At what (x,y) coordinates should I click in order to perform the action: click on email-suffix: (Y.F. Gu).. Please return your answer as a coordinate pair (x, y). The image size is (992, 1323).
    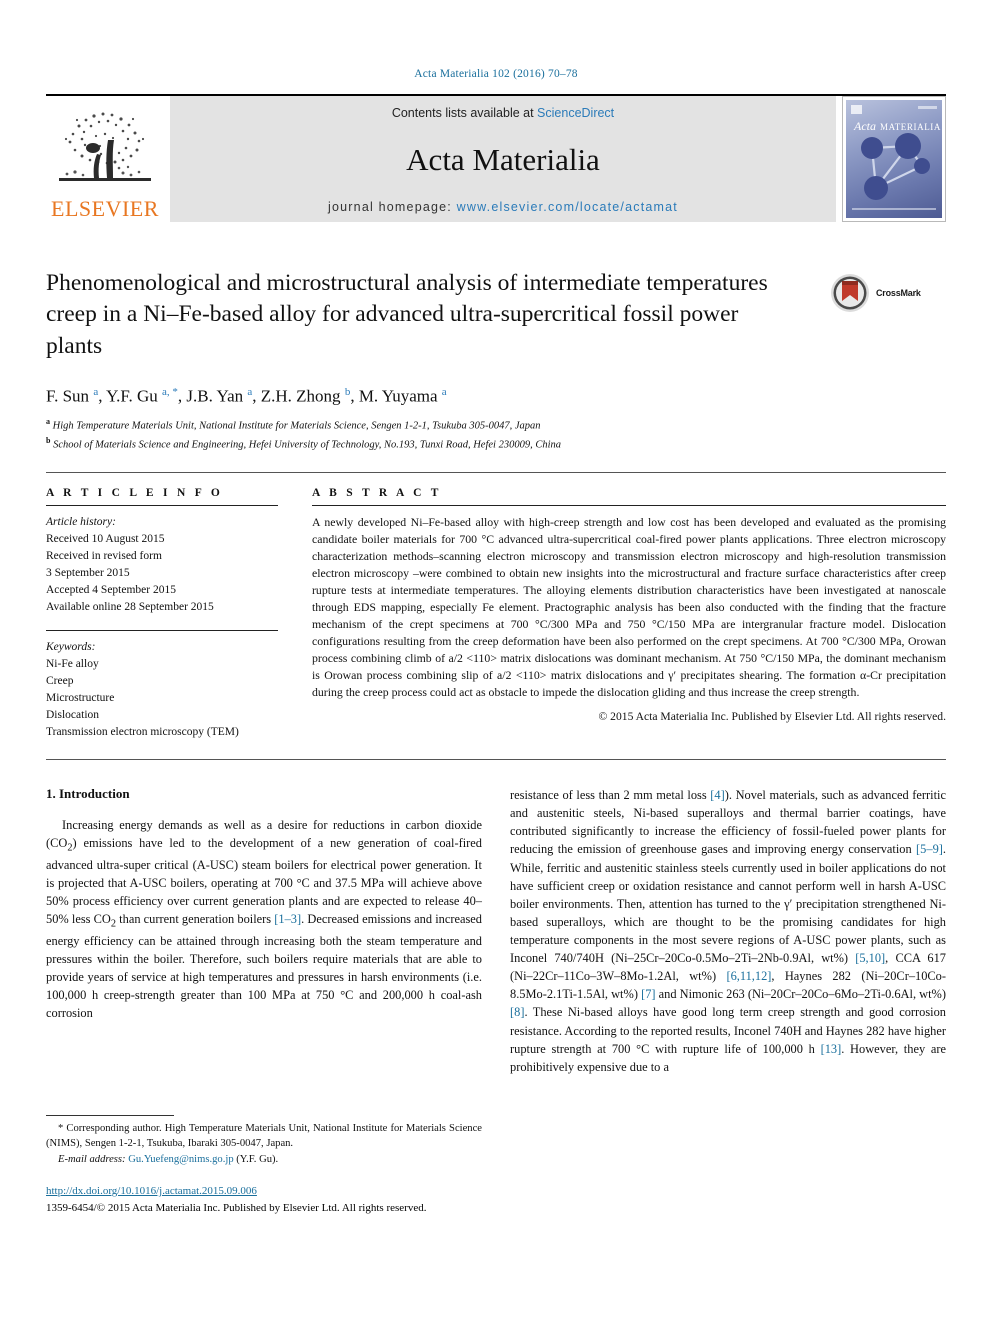
    Looking at the image, I should click on (257, 1159).